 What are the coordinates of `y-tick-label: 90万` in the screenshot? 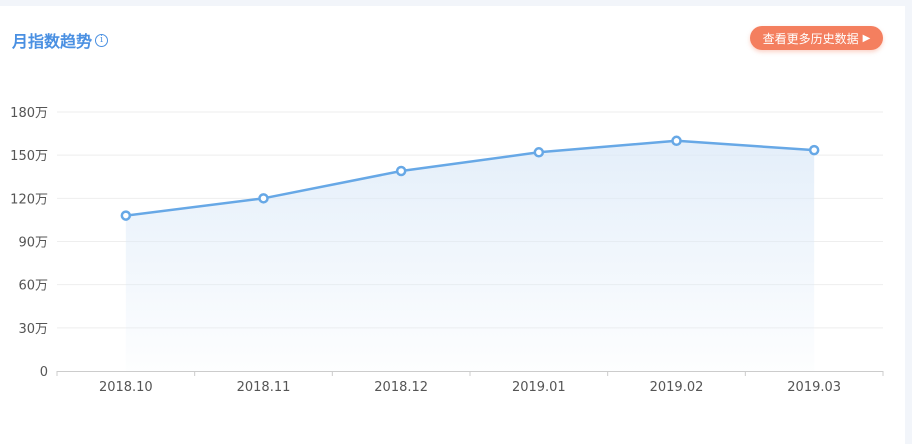 It's located at (33, 243).